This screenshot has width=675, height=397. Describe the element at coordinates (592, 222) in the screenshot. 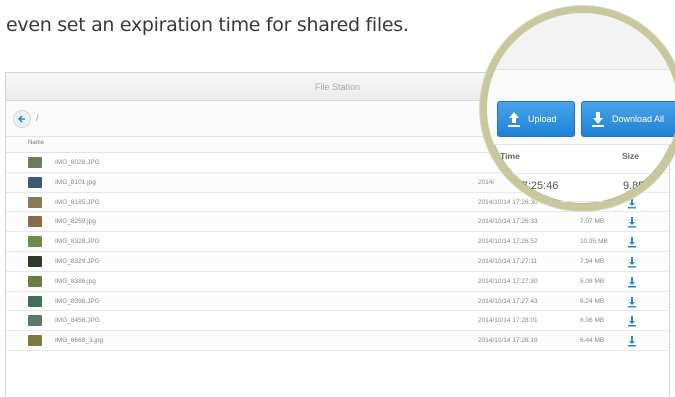

I see `file-size: 7.07 MB` at that location.